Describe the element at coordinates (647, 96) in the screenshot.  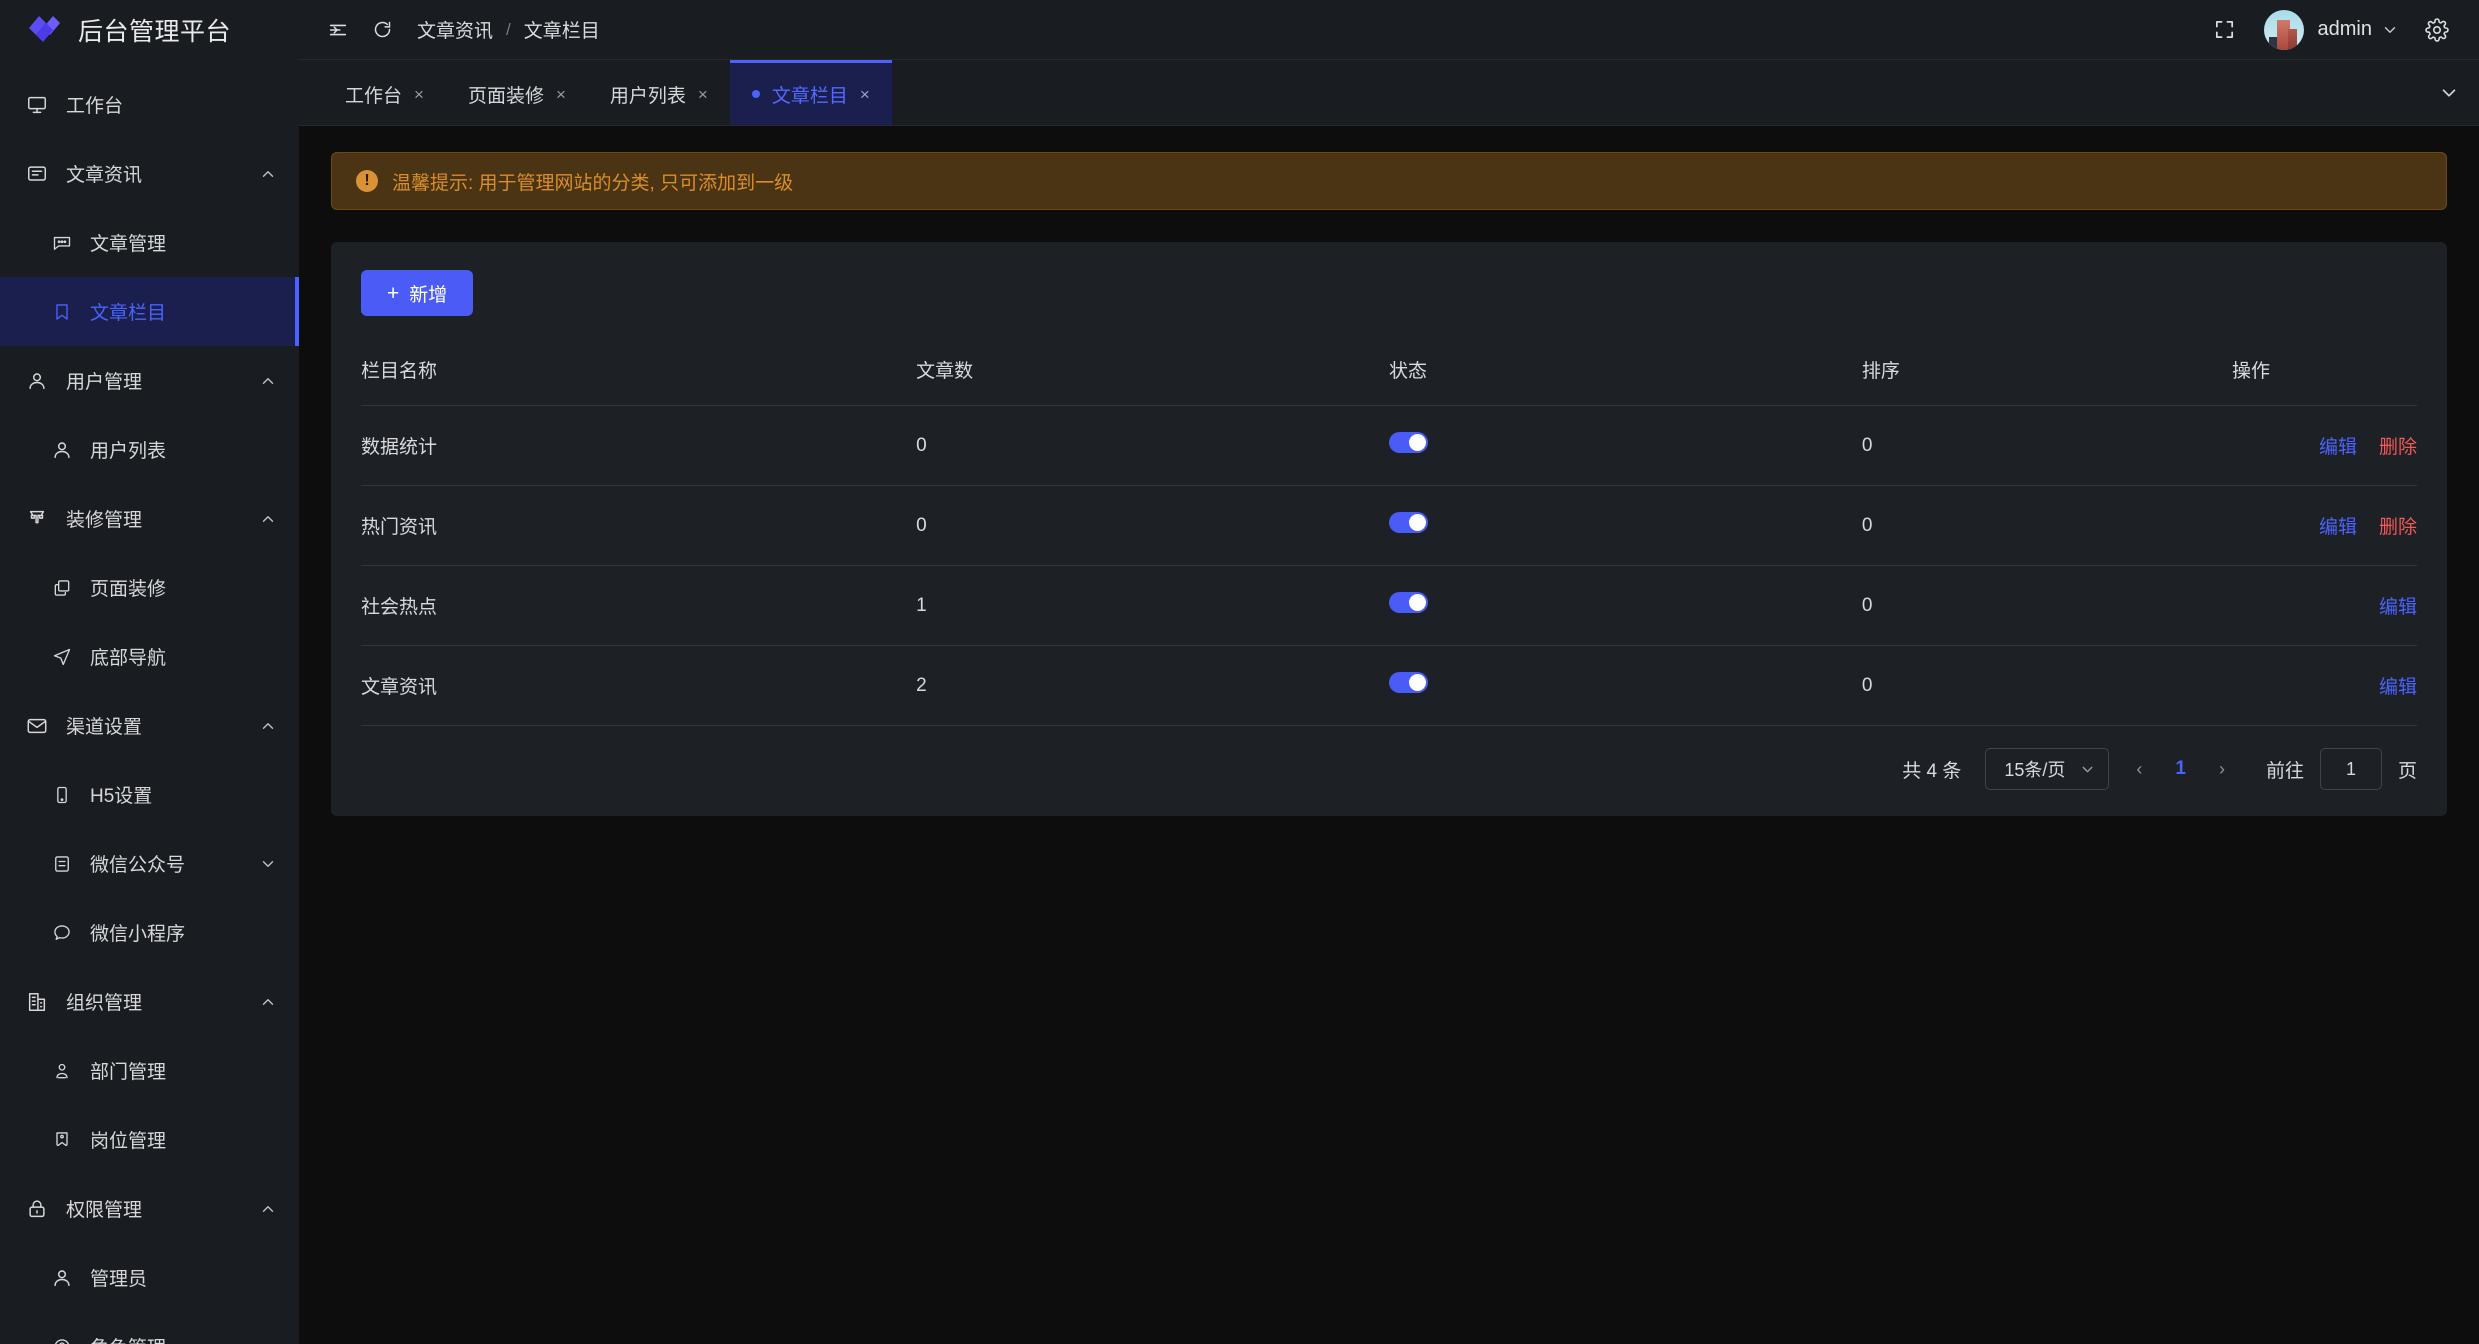
I see `tab-label: 用户列表` at that location.